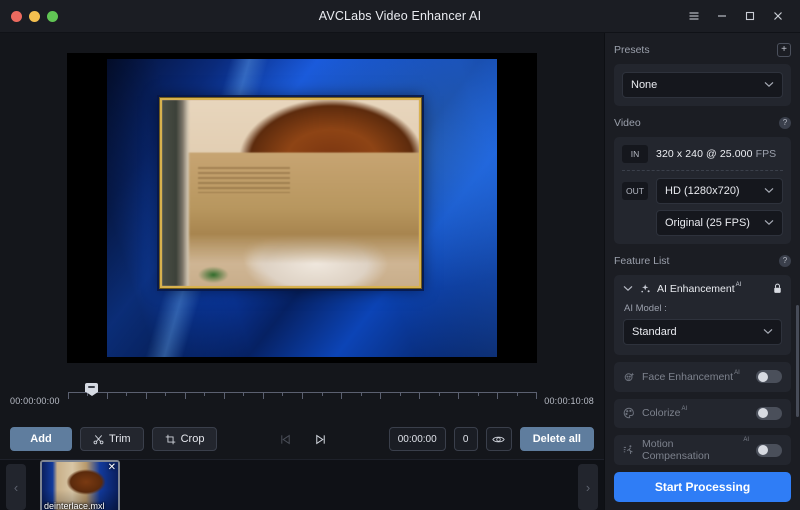 This screenshot has height=510, width=800. I want to click on output-framerate-select: Original (25 FPS), so click(719, 222).